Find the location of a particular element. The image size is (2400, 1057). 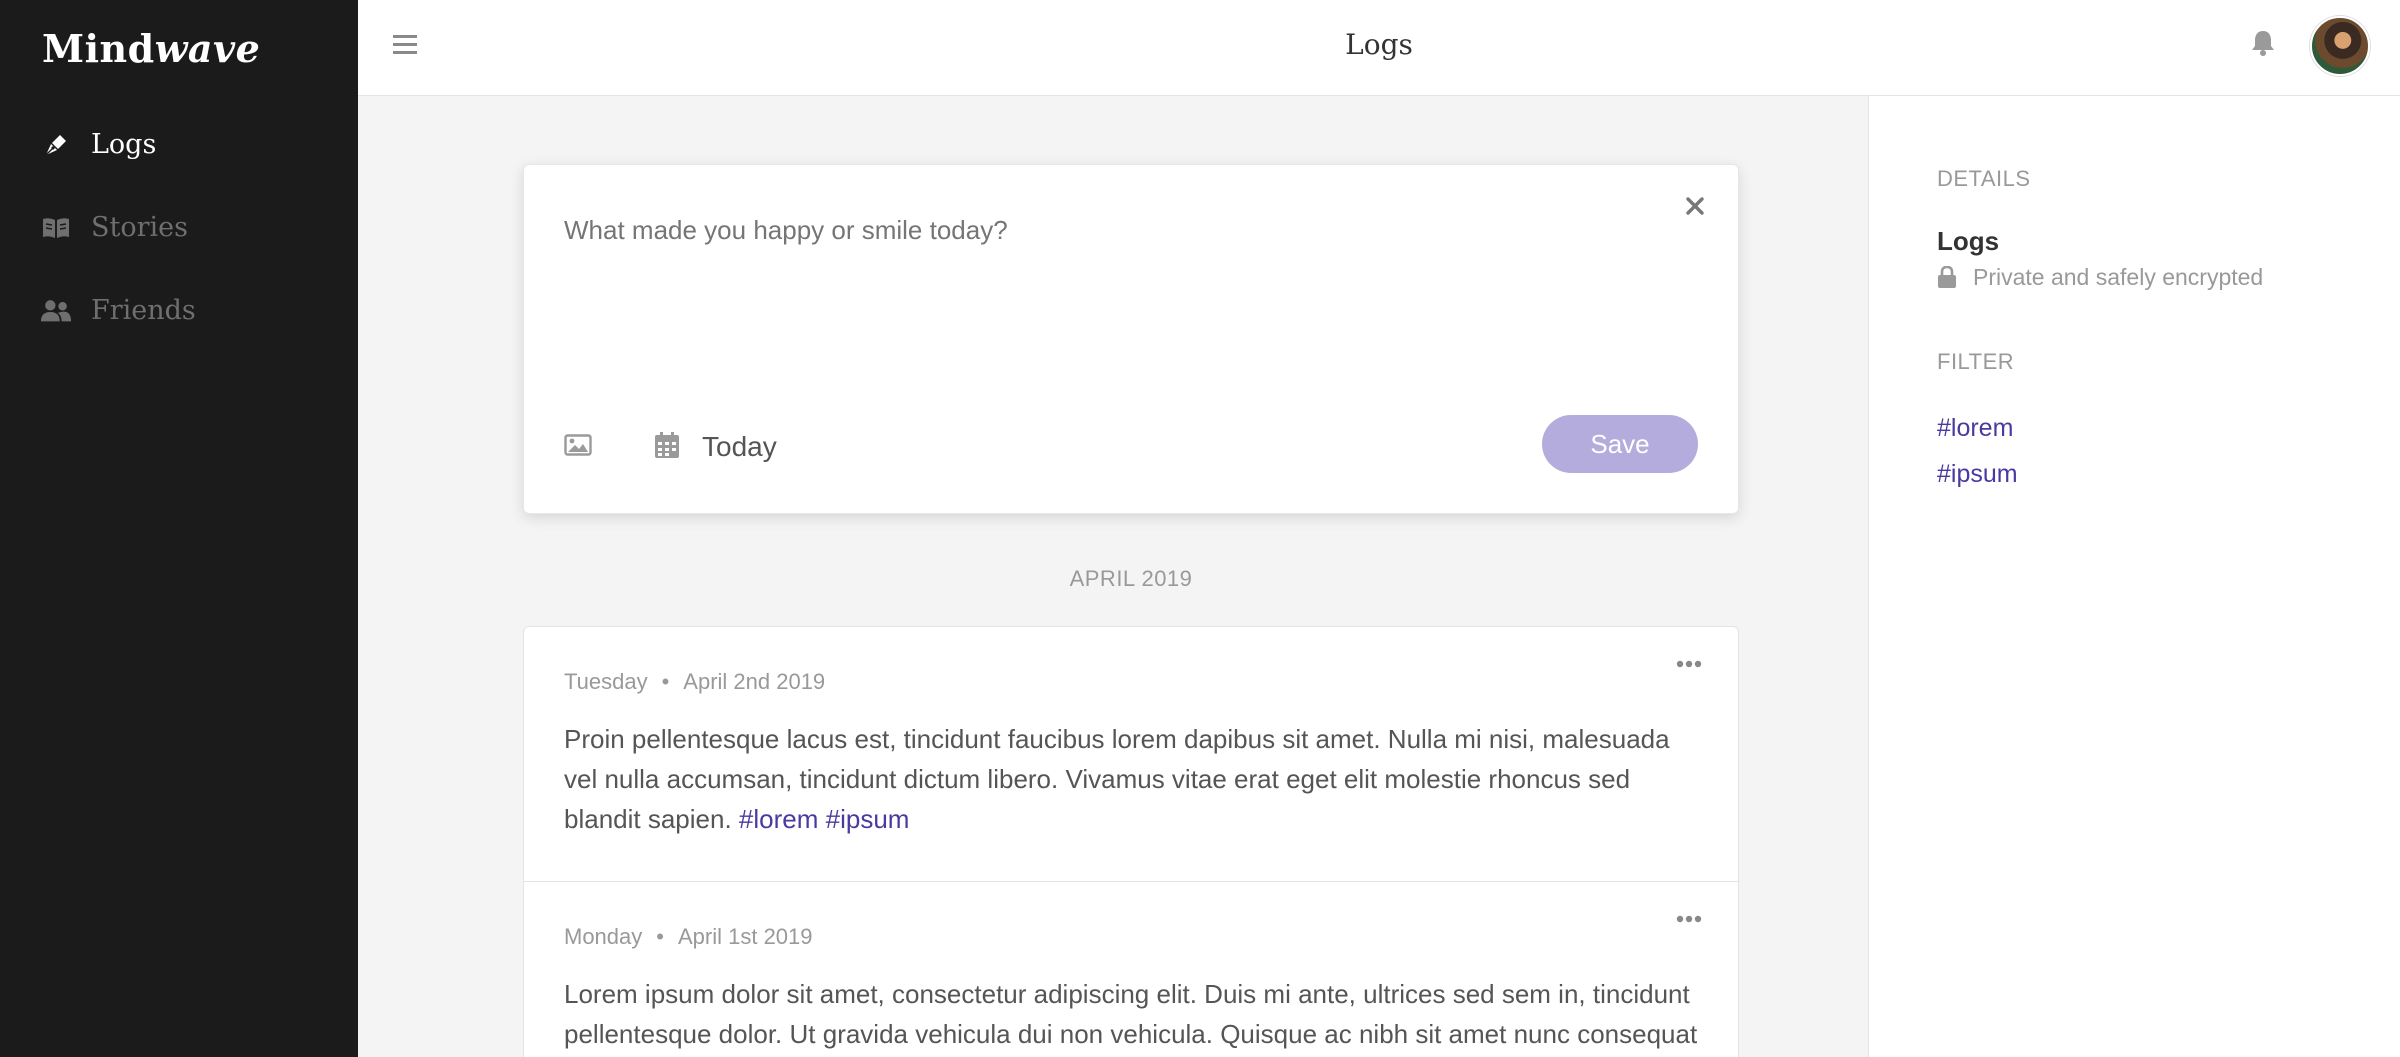

close-icon is located at coordinates (1695, 206).